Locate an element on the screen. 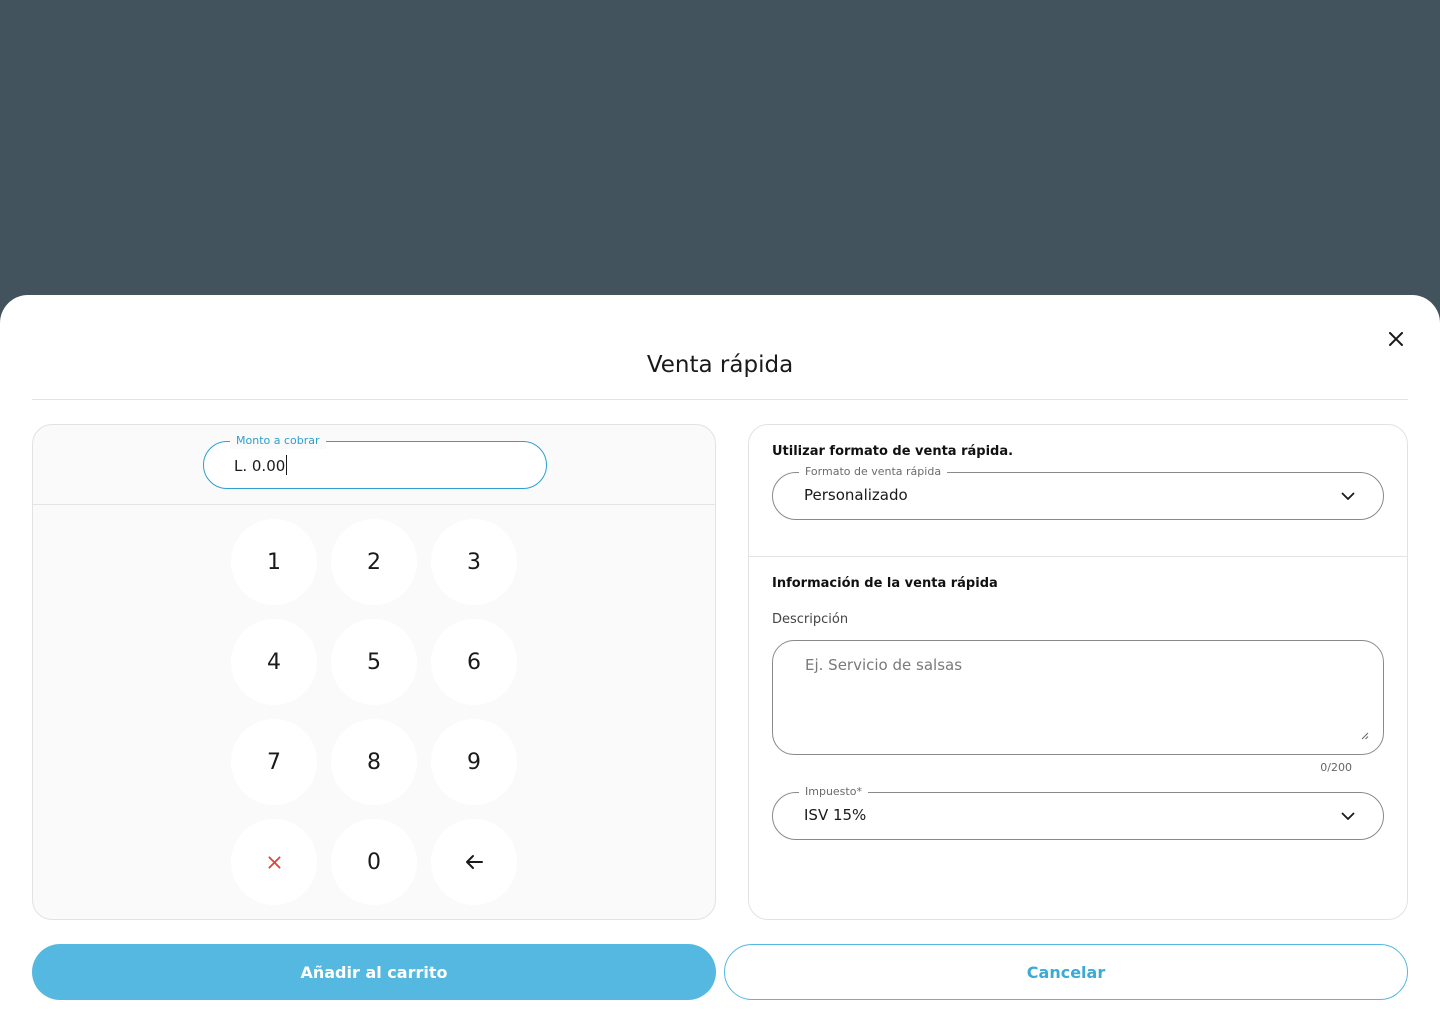 Image resolution: width=1440 pixels, height=1024 pixels. arrow-left-icon is located at coordinates (474, 862).